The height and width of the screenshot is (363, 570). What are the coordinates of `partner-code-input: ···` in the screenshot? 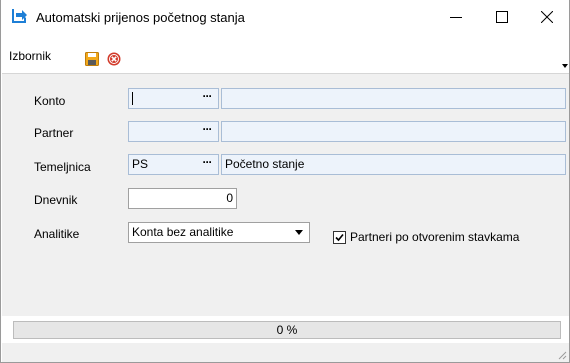 It's located at (173, 131).